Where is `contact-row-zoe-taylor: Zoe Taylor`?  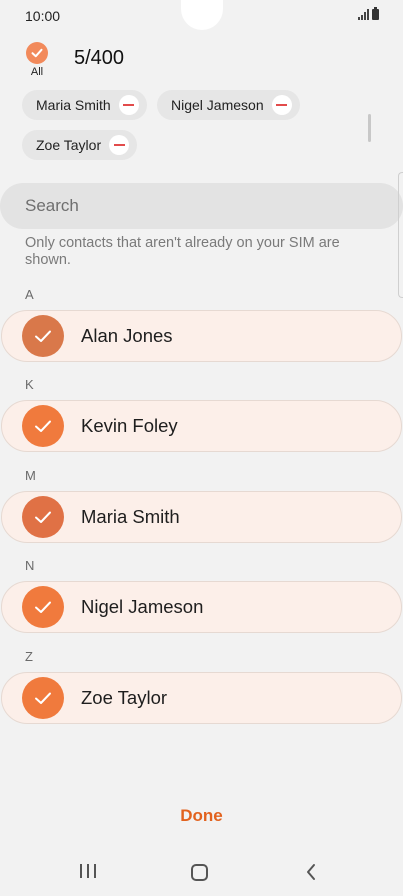 contact-row-zoe-taylor: Zoe Taylor is located at coordinates (201, 698).